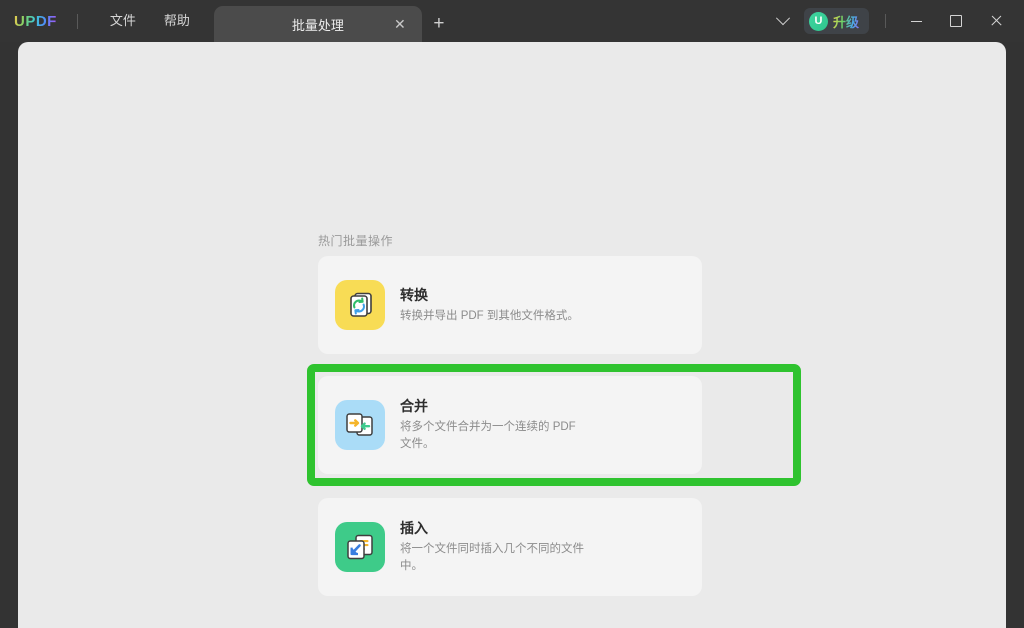  What do you see at coordinates (885, 21) in the screenshot?
I see `window-controls-divider` at bounding box center [885, 21].